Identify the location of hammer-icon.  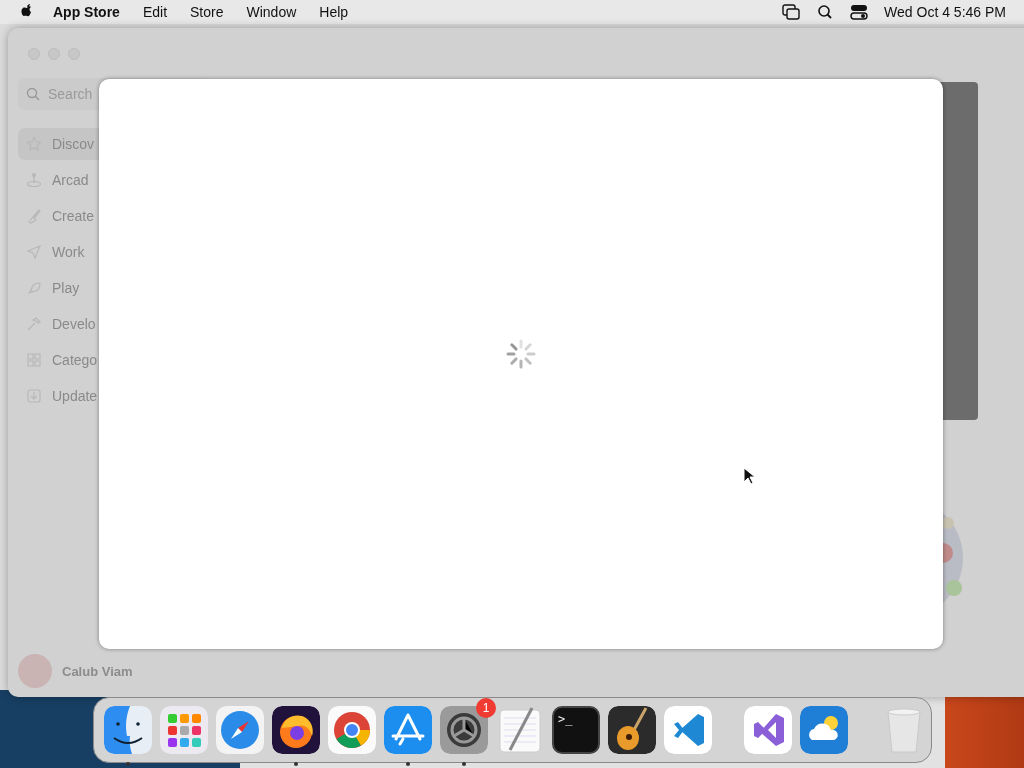
(34, 324).